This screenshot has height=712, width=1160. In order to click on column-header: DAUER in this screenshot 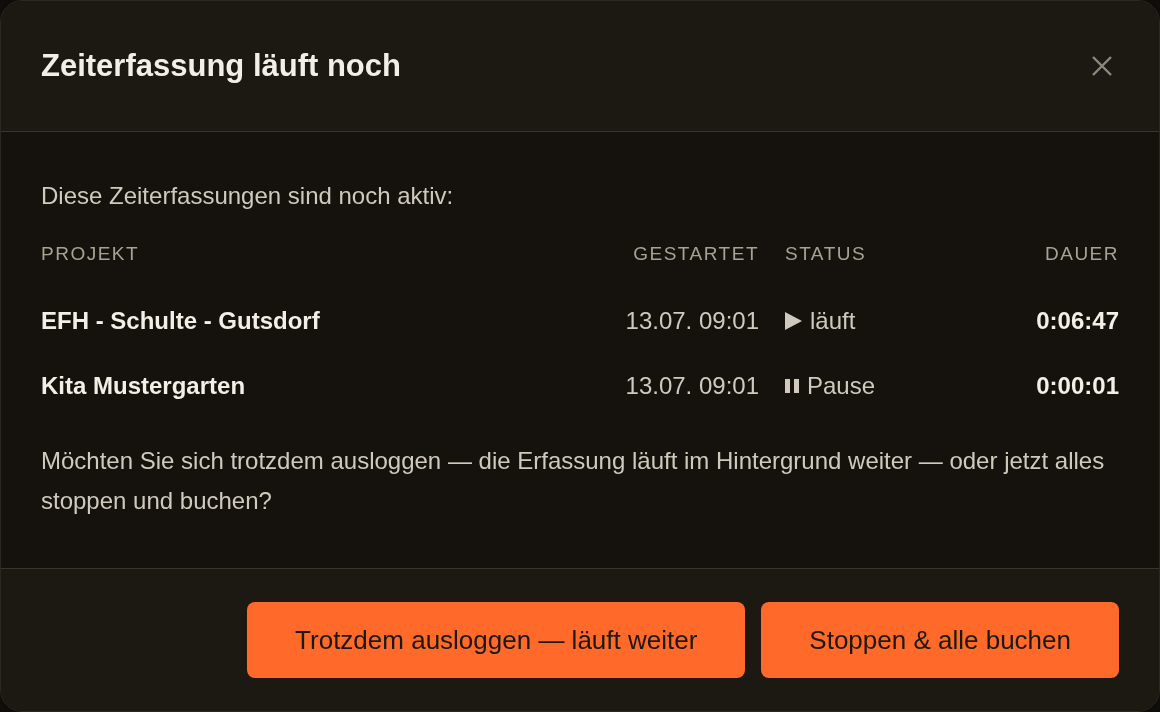, I will do `click(1081, 254)`.